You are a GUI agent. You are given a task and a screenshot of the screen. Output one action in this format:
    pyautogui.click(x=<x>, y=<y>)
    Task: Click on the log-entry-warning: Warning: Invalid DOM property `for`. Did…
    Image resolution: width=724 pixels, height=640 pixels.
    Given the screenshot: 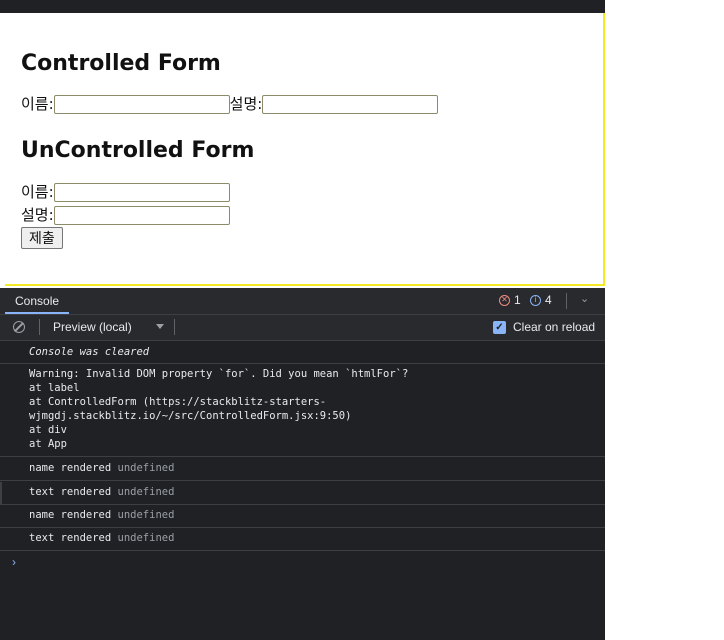 What is the action you would take?
    pyautogui.click(x=302, y=411)
    